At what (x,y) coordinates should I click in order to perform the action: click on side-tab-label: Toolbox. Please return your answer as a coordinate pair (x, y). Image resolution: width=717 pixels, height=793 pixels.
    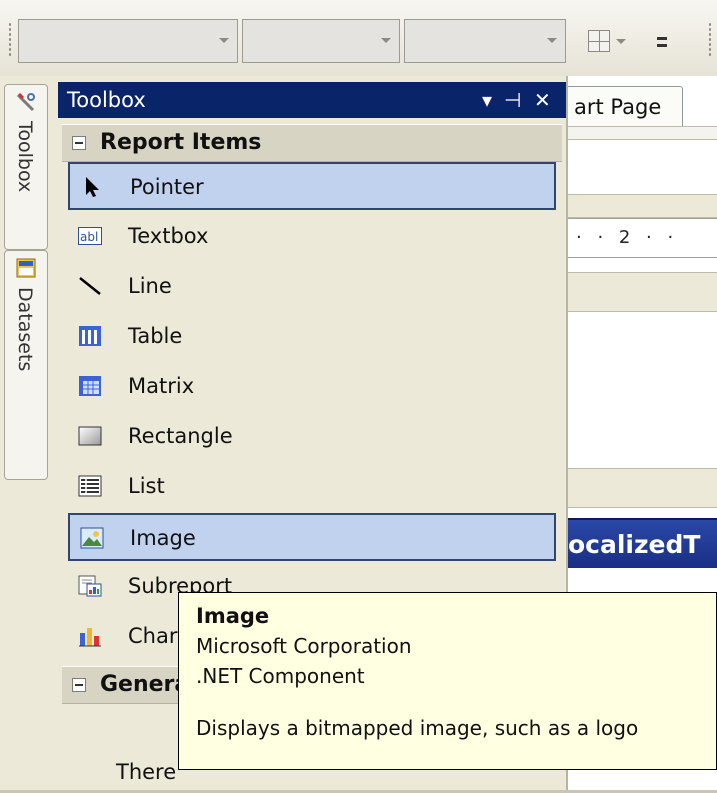
    Looking at the image, I should click on (25, 157).